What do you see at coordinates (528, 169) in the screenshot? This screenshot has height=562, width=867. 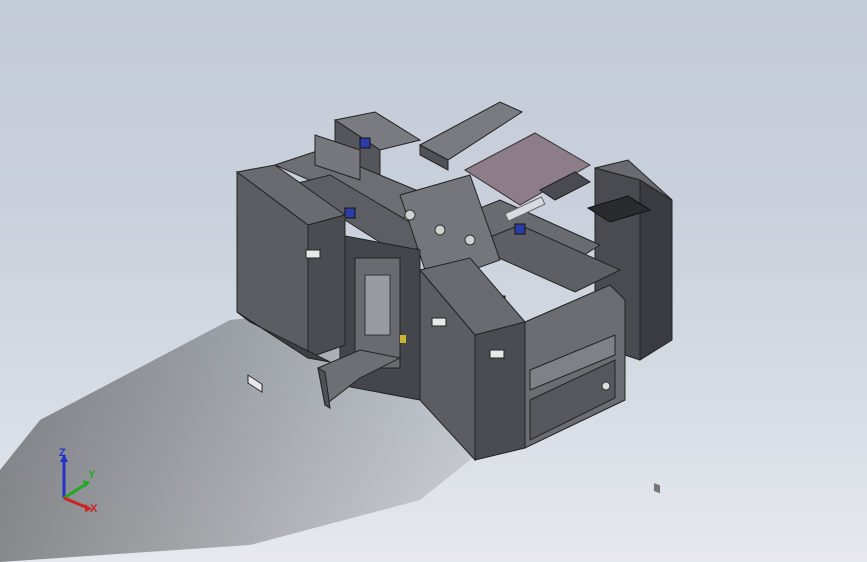 I see `pink-plate` at bounding box center [528, 169].